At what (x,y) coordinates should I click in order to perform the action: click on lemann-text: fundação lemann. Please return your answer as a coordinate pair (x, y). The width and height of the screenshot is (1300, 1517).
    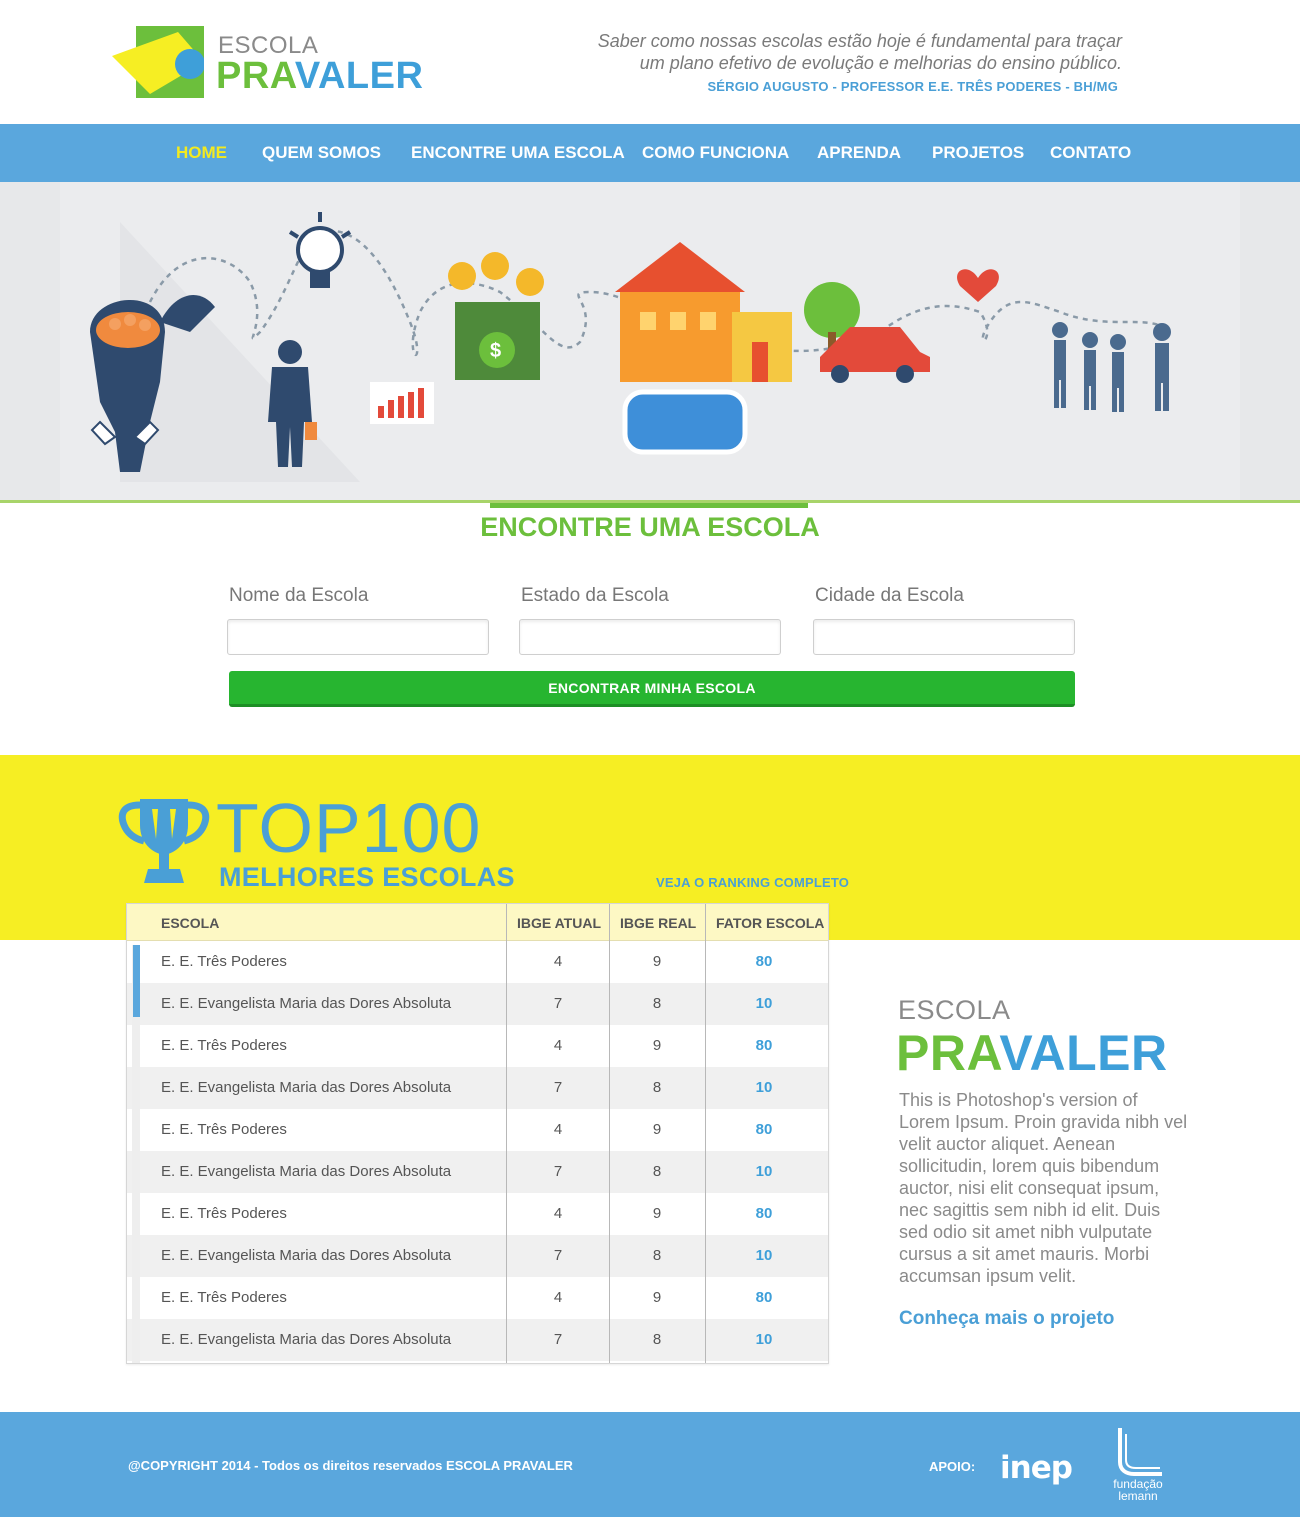
    Looking at the image, I should click on (1138, 1490).